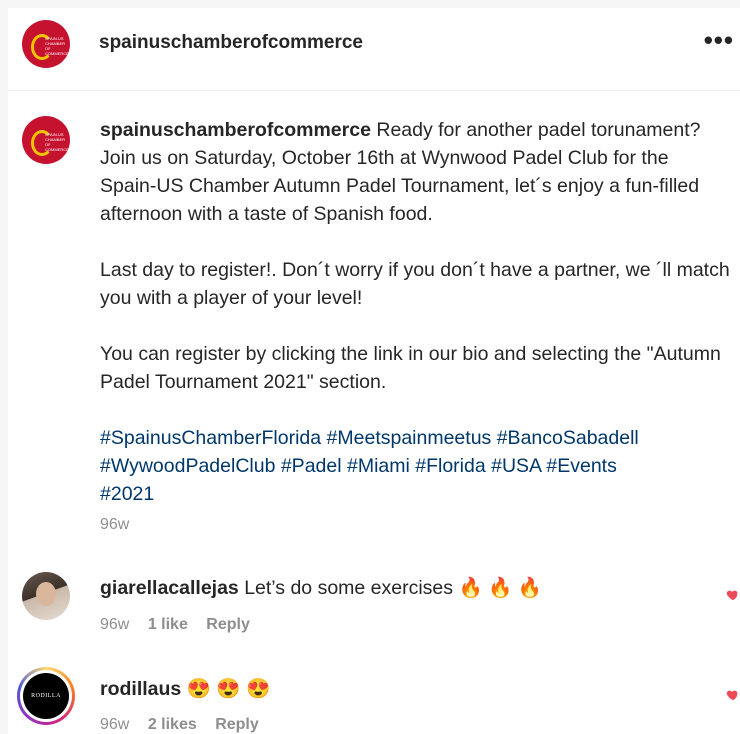 This screenshot has width=740, height=734. I want to click on story-ring: RODILLA, so click(46, 696).